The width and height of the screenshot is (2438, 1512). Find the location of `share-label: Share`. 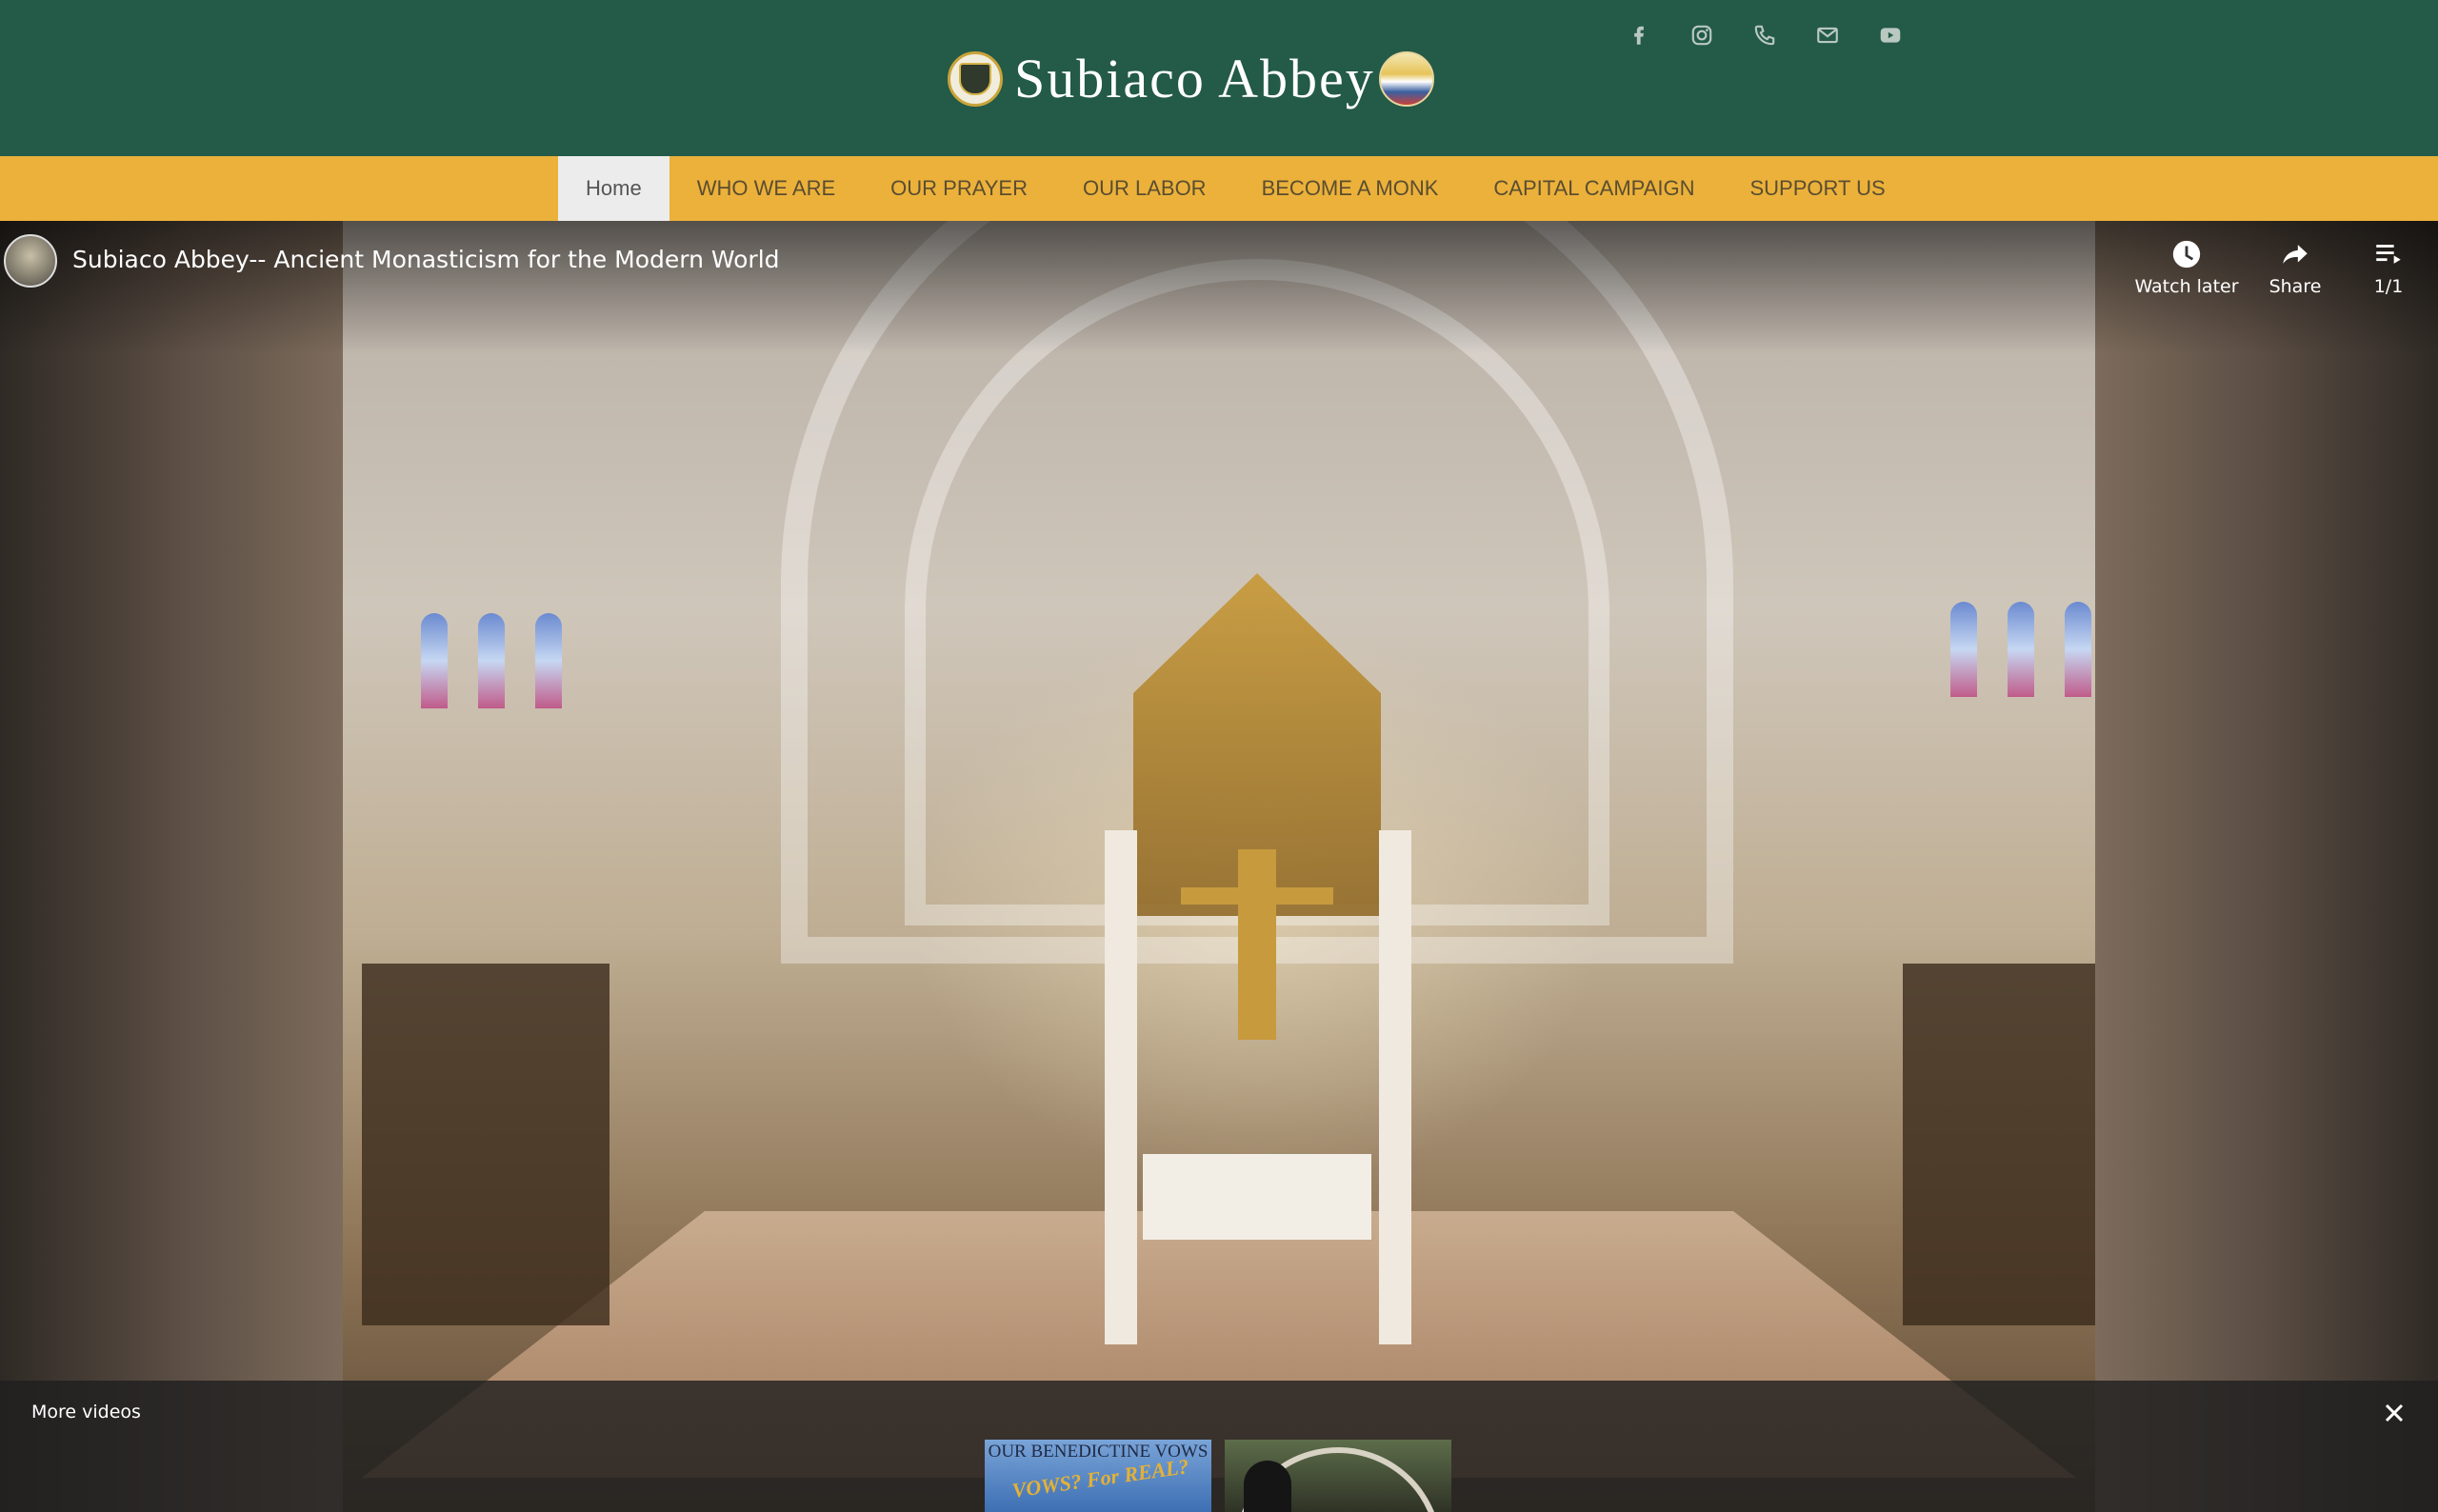

share-label: Share is located at coordinates (2295, 286).